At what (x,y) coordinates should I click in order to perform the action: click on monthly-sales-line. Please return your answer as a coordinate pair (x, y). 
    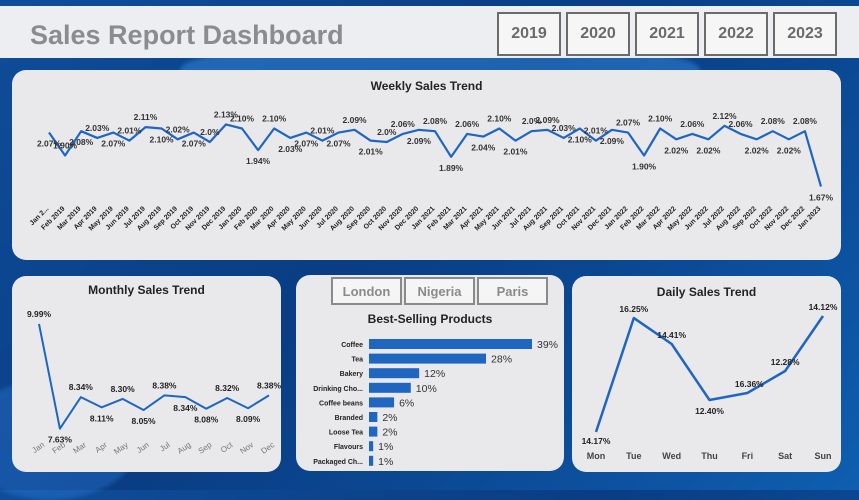
    Looking at the image, I should click on (154, 376).